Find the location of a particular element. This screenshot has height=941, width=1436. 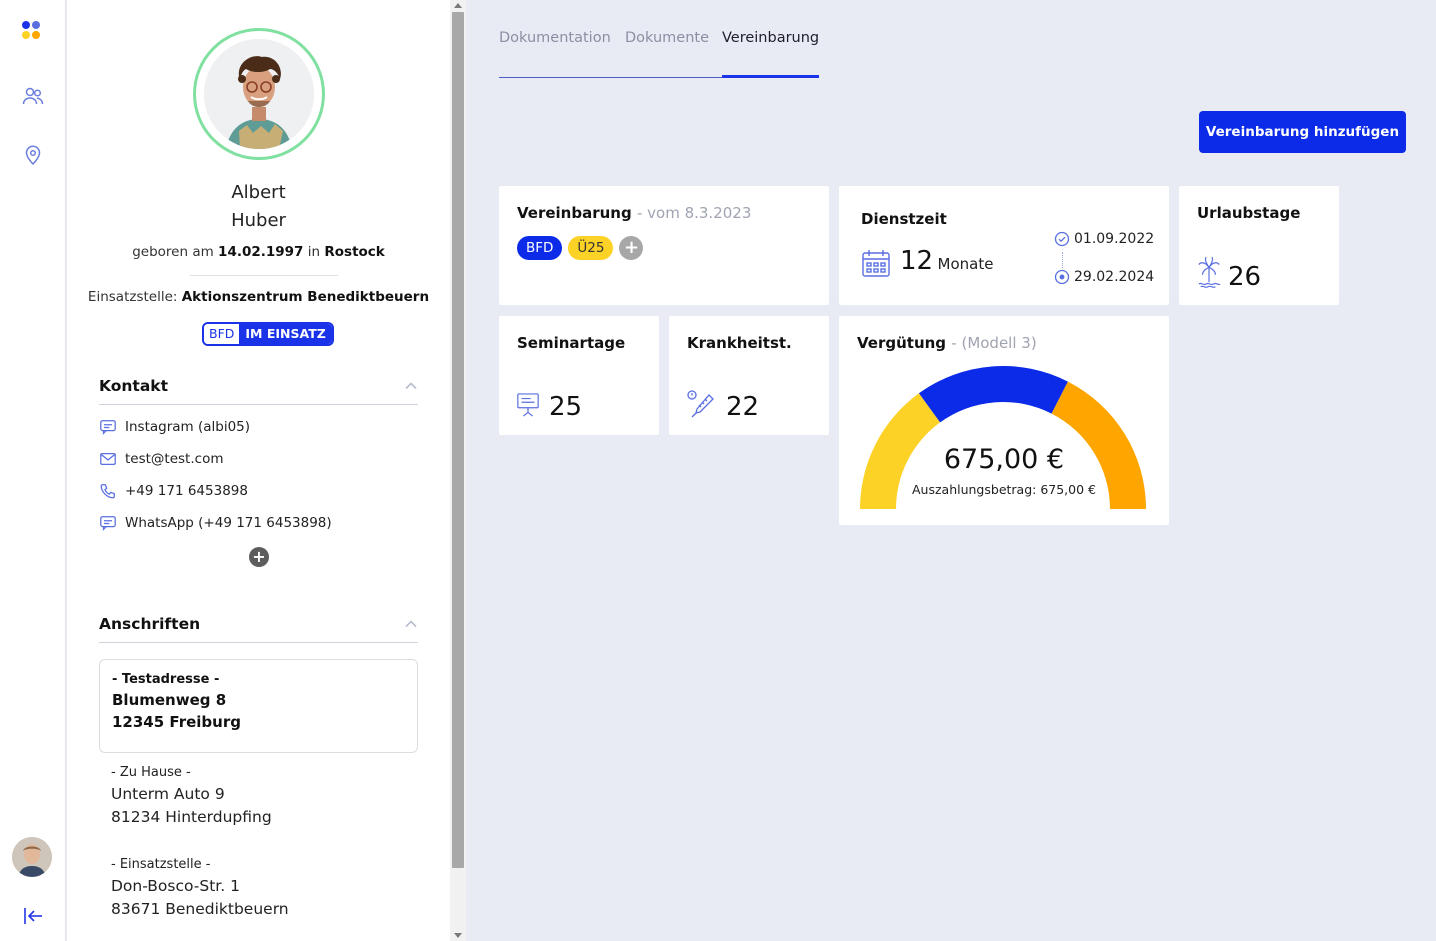

address-street: Don-Bosco-Str. 1 is located at coordinates (175, 886).